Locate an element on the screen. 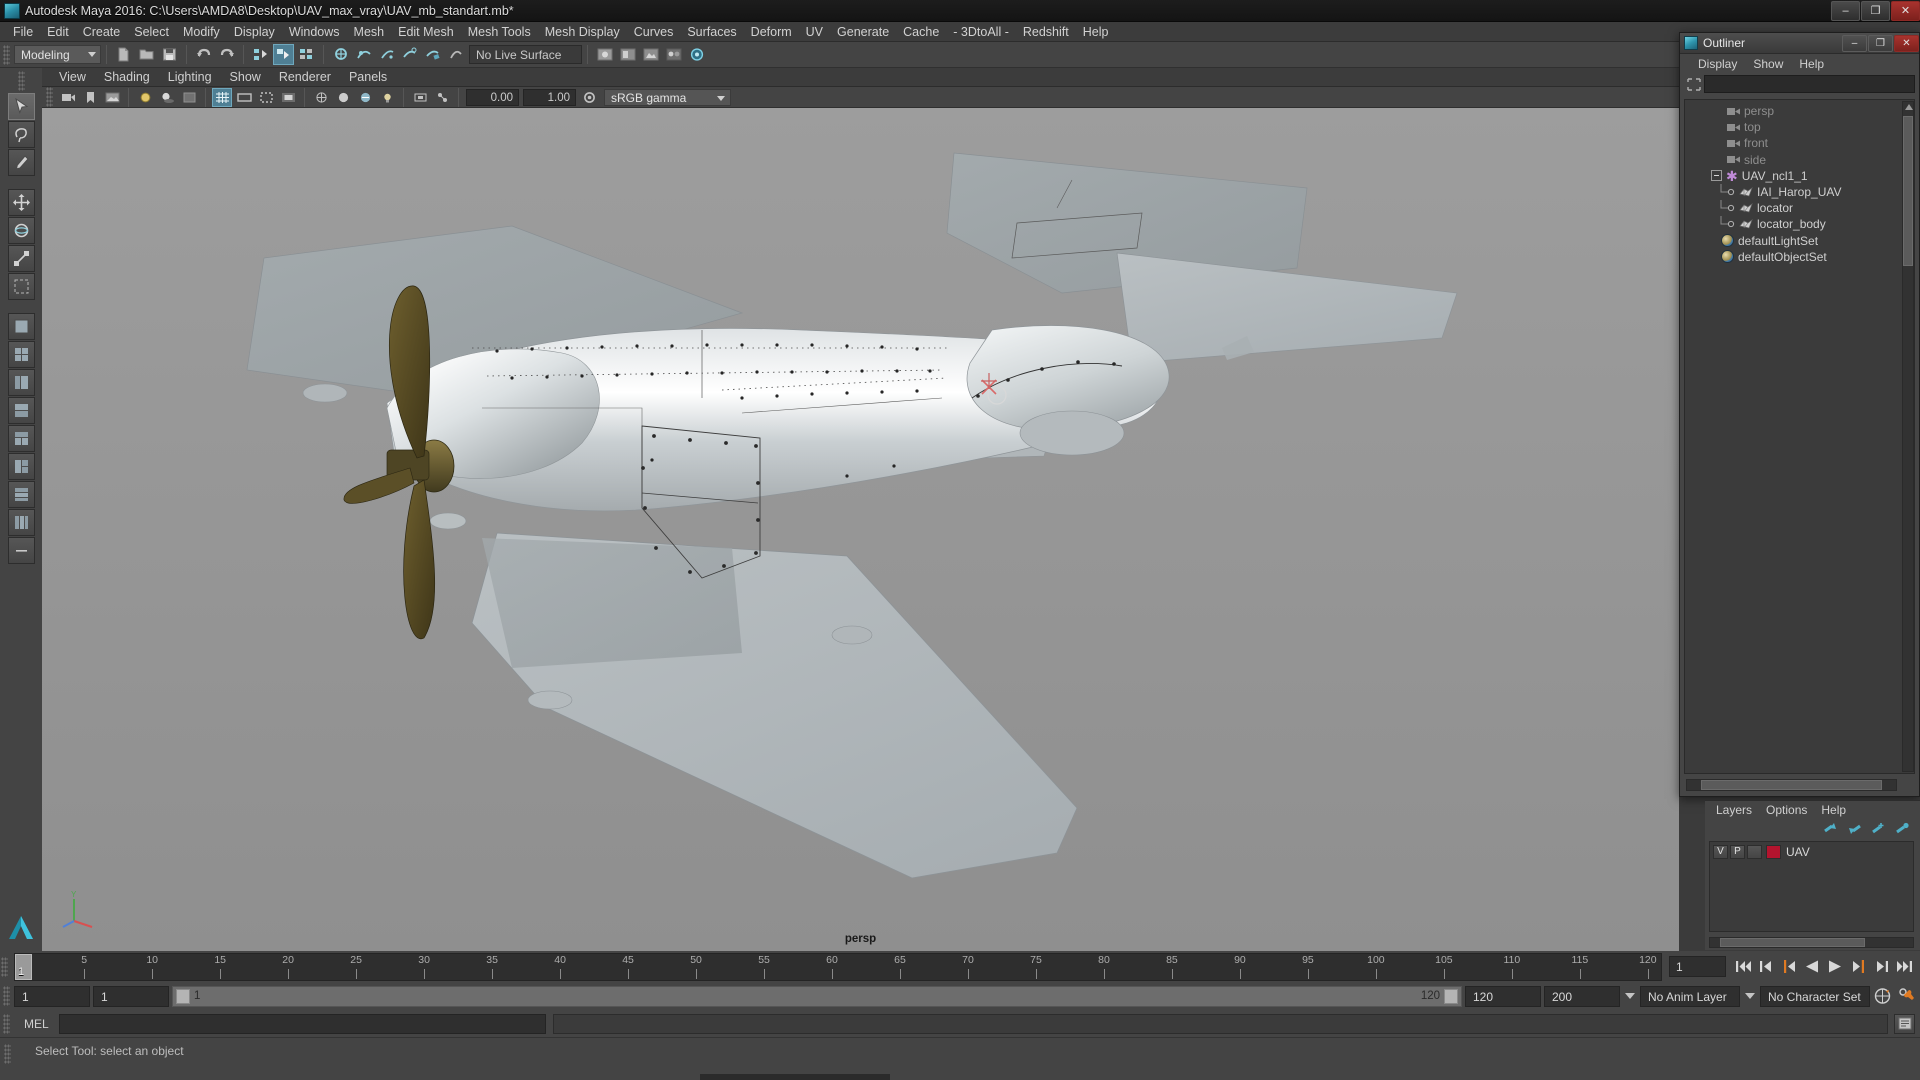 This screenshot has width=1920, height=1080. outliner-horizontal-scrollbar is located at coordinates (1791, 785).